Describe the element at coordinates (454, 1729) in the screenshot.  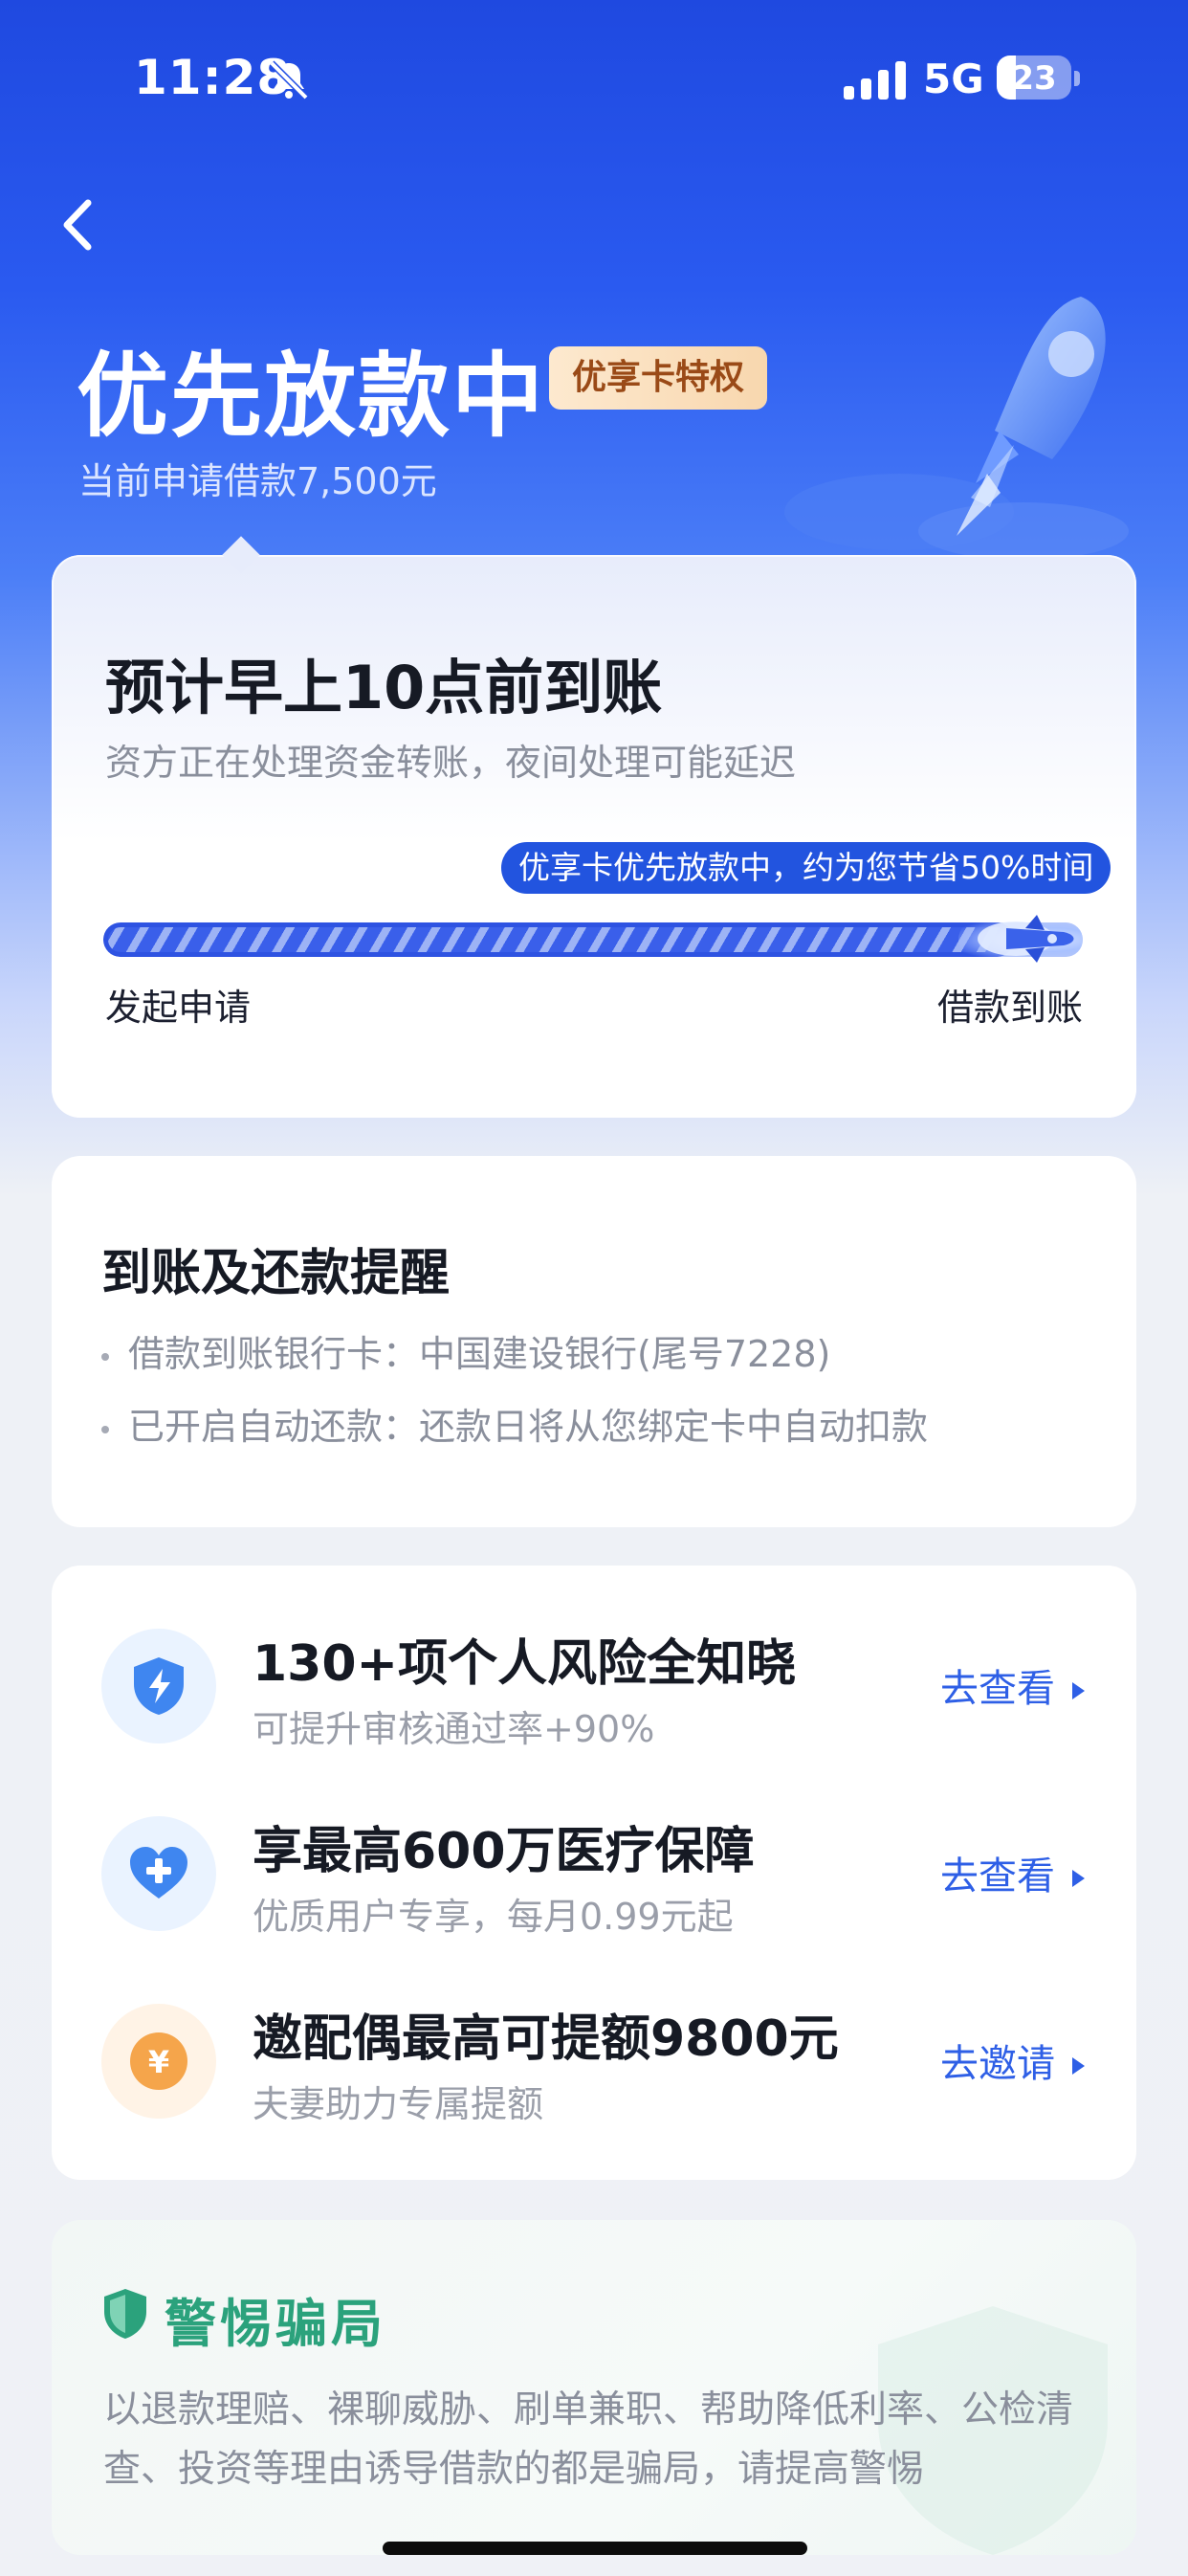
I see `promo-subtitle: 可提升审核通过率+90%` at that location.